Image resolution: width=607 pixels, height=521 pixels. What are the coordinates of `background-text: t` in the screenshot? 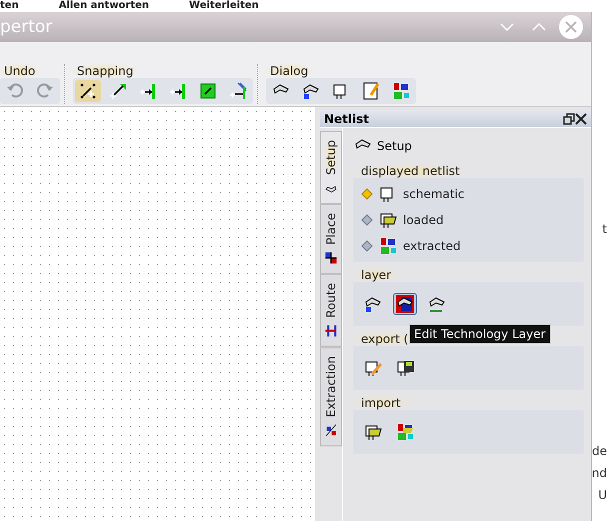 It's located at (604, 229).